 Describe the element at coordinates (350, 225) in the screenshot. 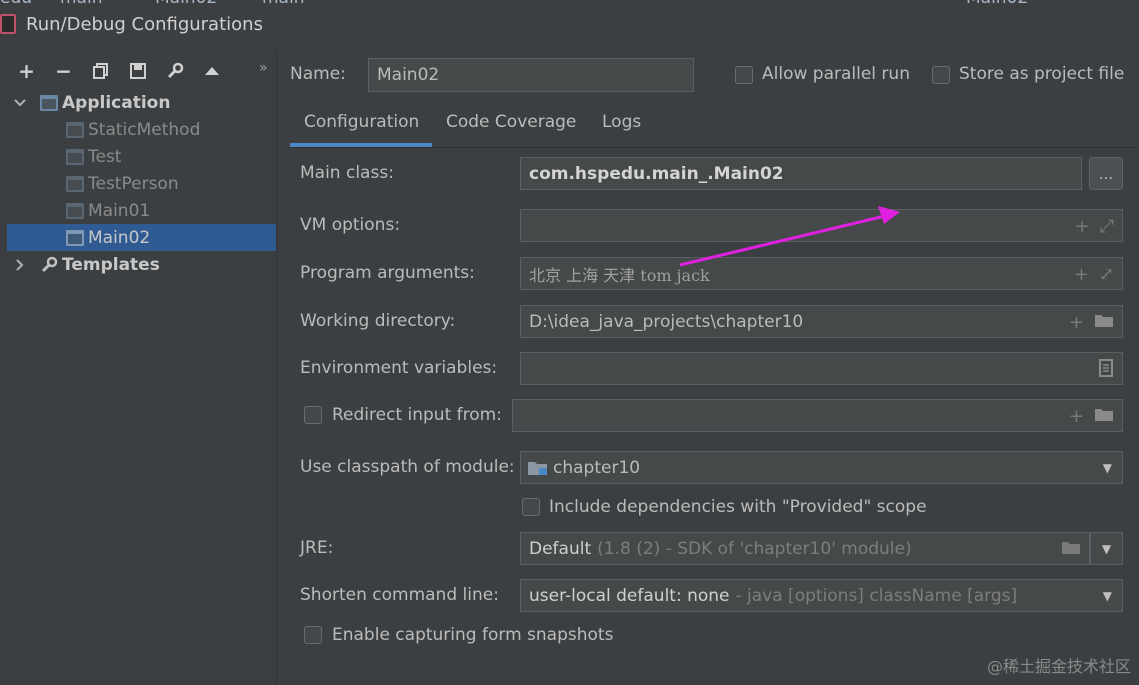

I see `vm-options-label: VM options:` at that location.